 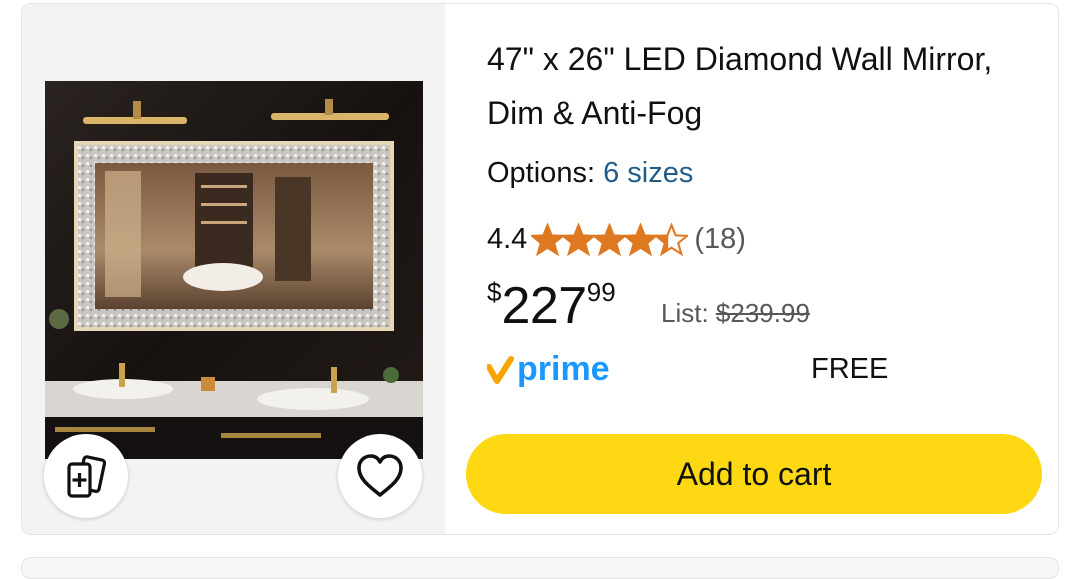 I want to click on review-count: (18), so click(x=720, y=239).